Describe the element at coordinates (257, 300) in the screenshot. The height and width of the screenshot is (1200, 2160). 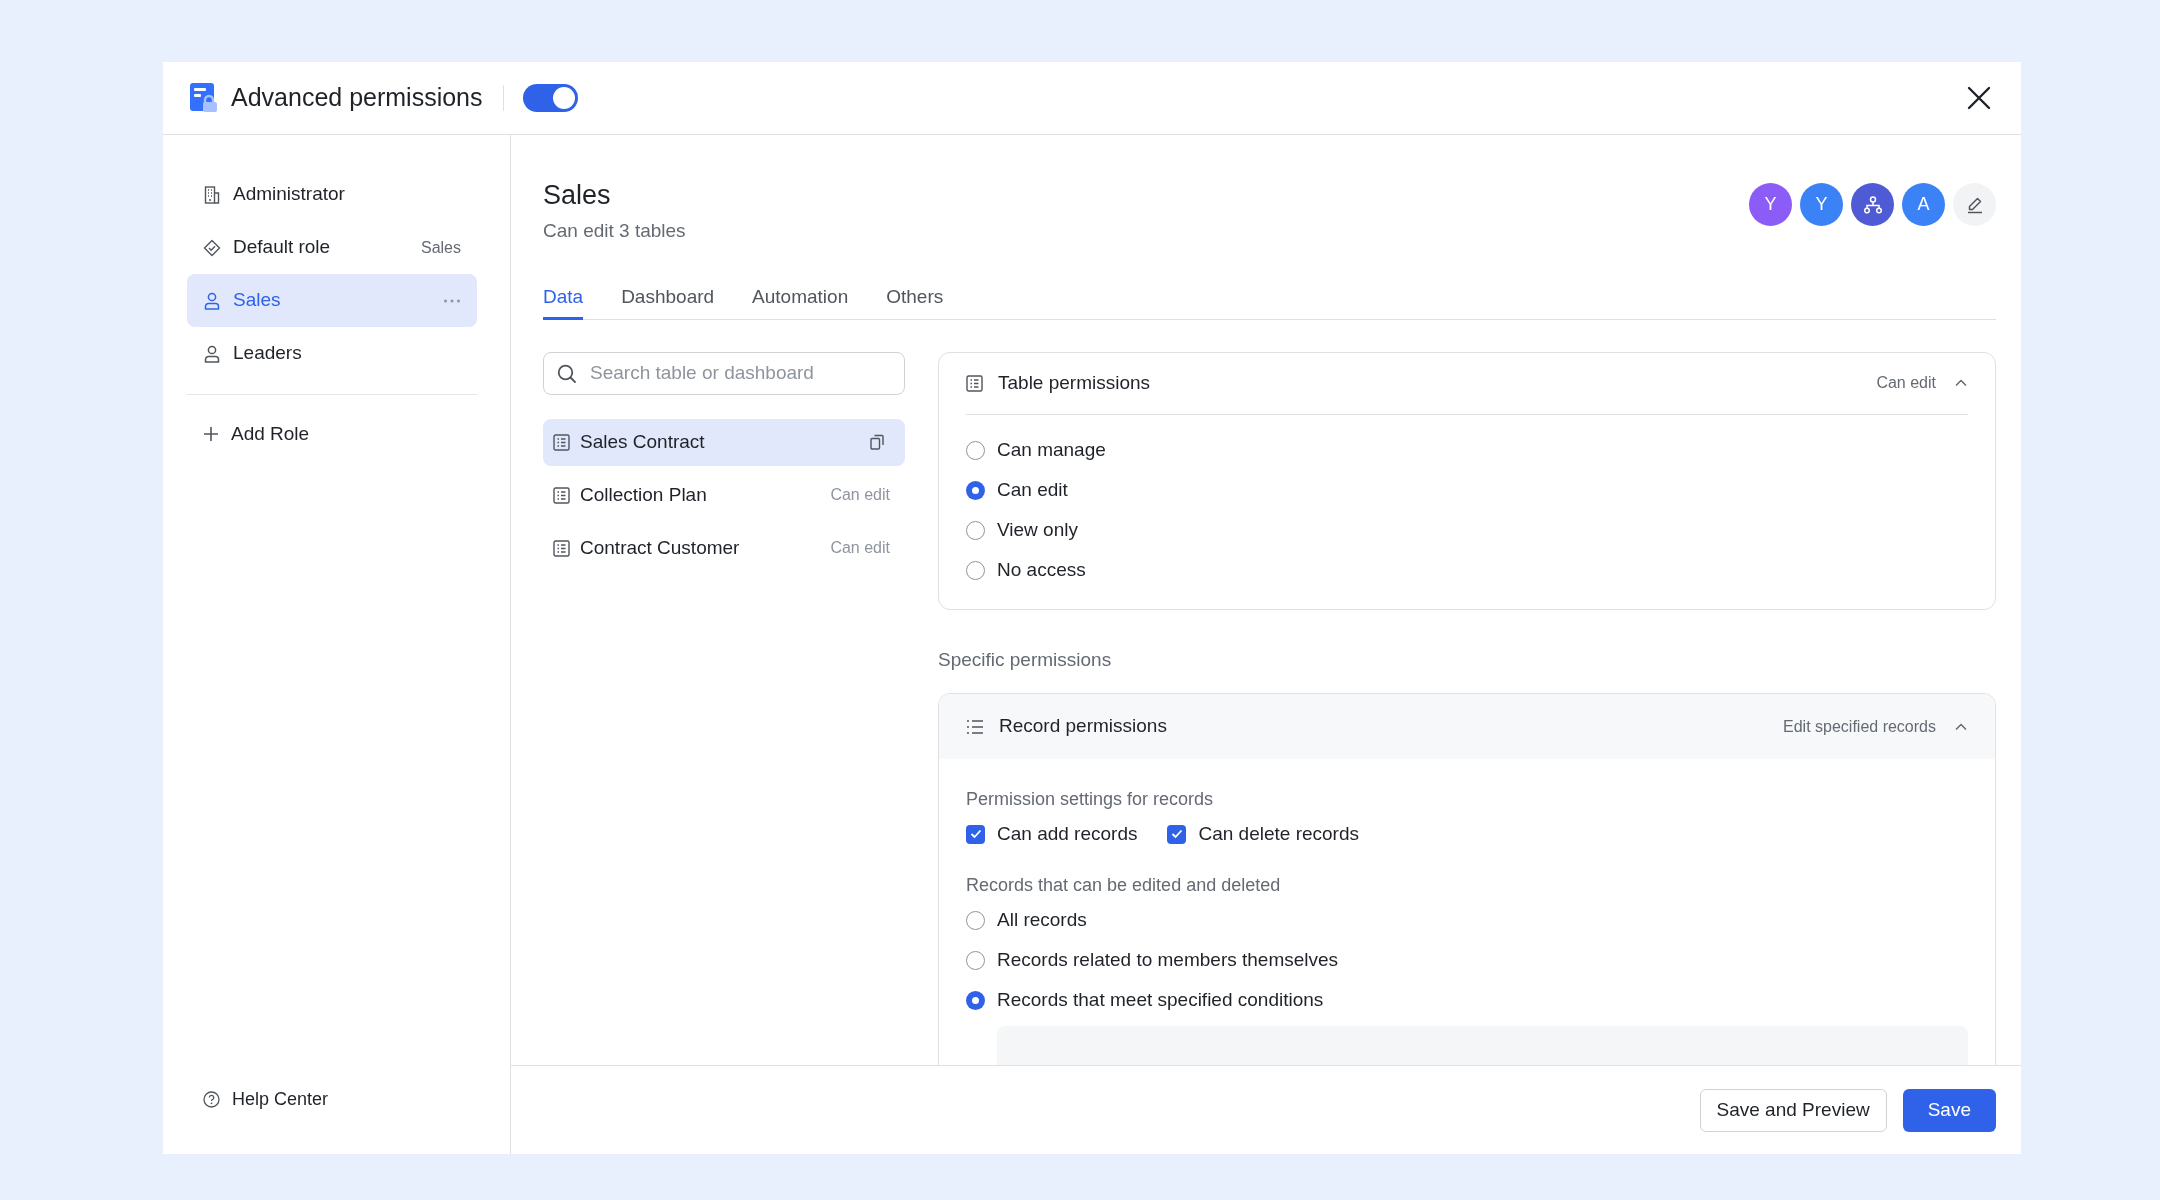
I see `role-name: Sales` at that location.